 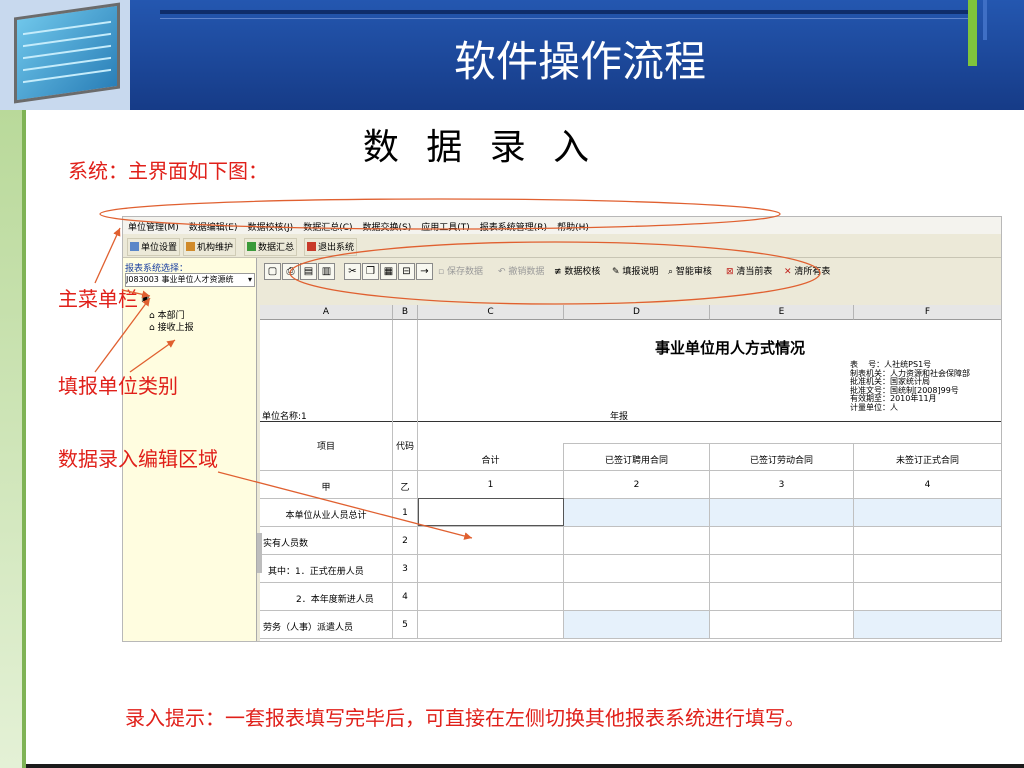 What do you see at coordinates (491, 312) in the screenshot?
I see `col-header-c: C` at bounding box center [491, 312].